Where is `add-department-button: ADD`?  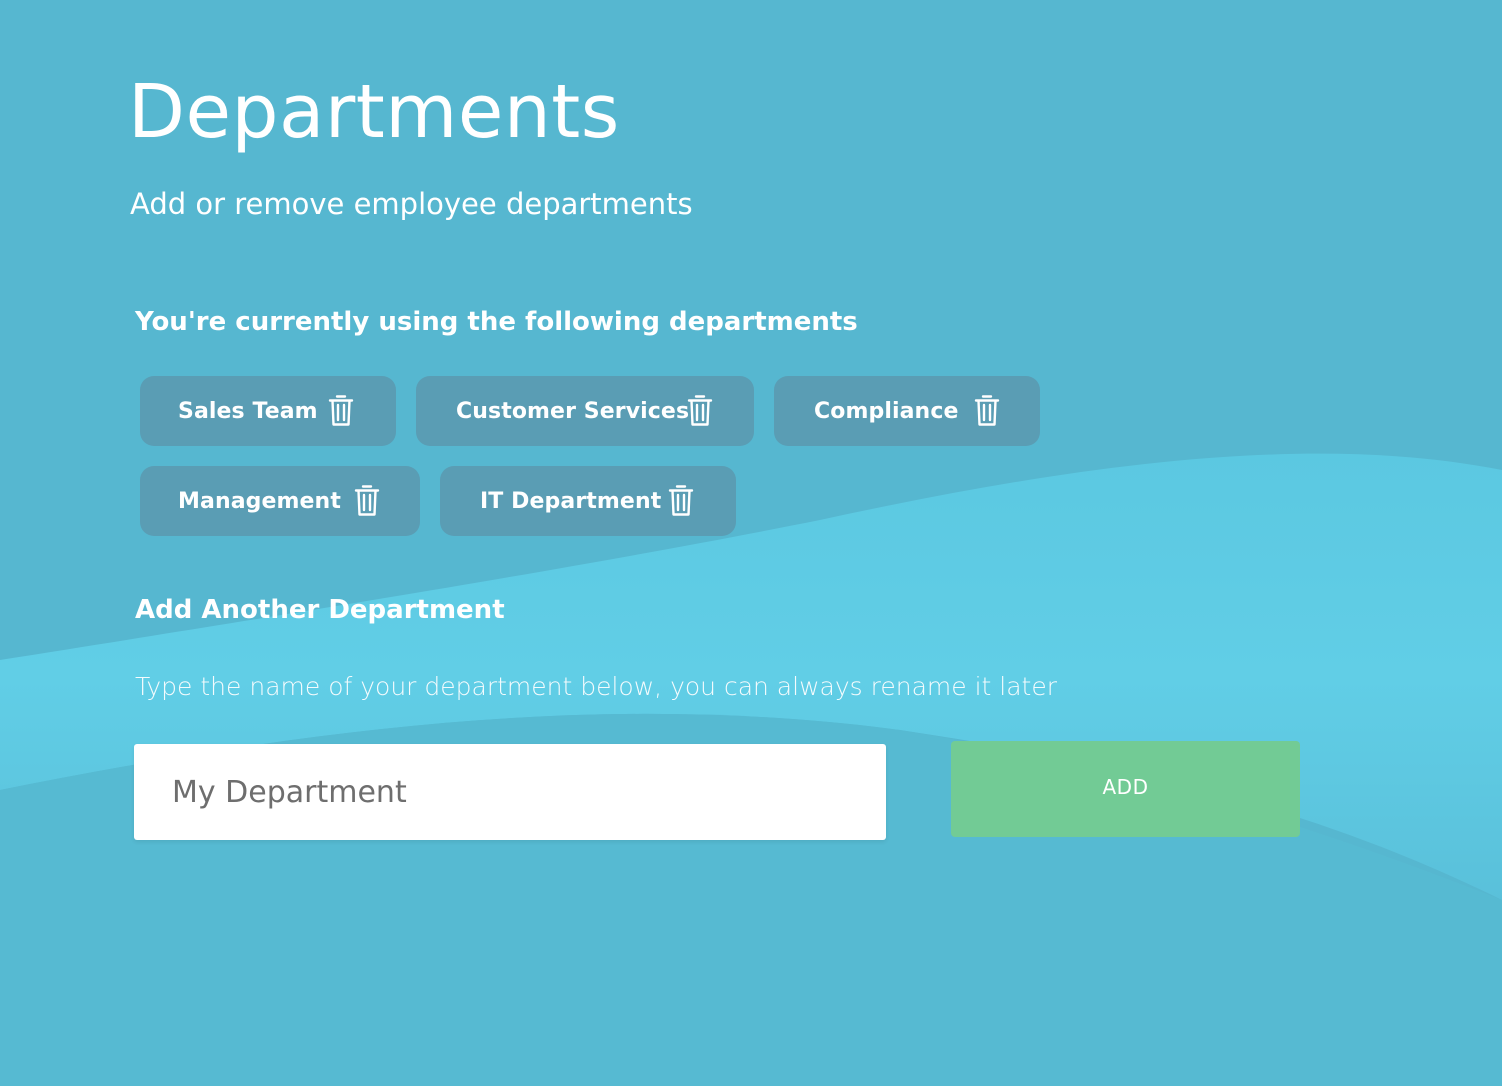 add-department-button: ADD is located at coordinates (1125, 789).